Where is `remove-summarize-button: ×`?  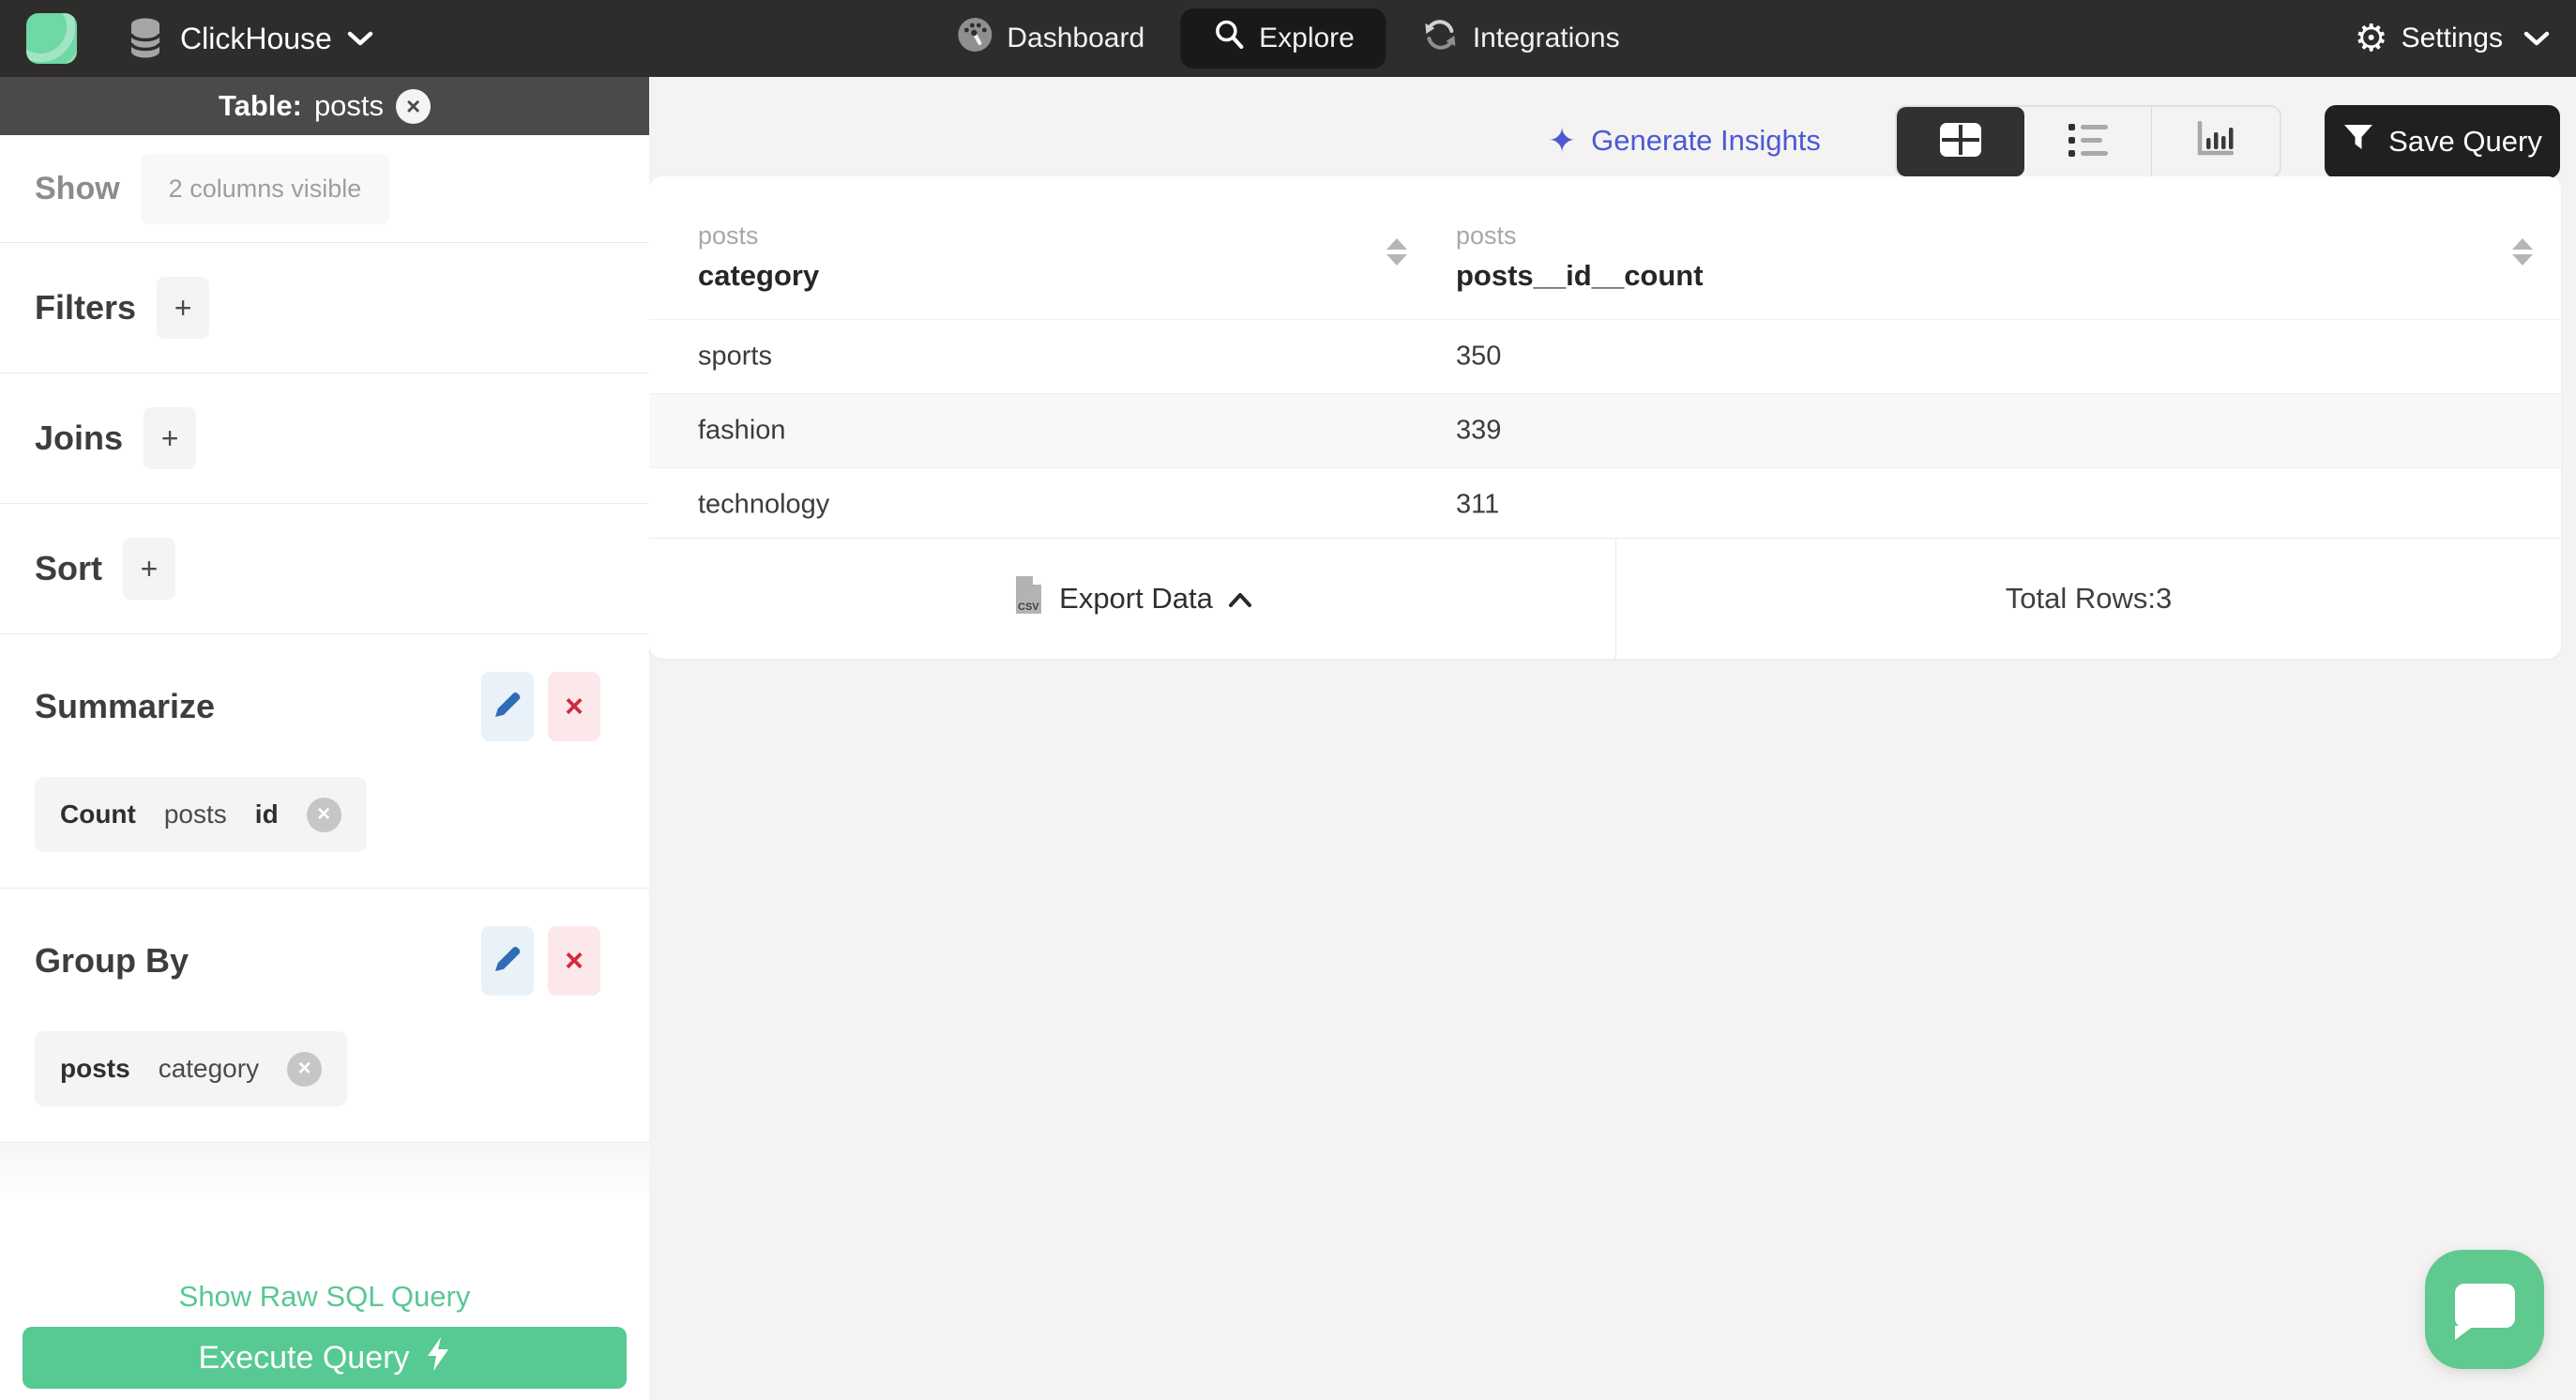
remove-summarize-button: × is located at coordinates (574, 706).